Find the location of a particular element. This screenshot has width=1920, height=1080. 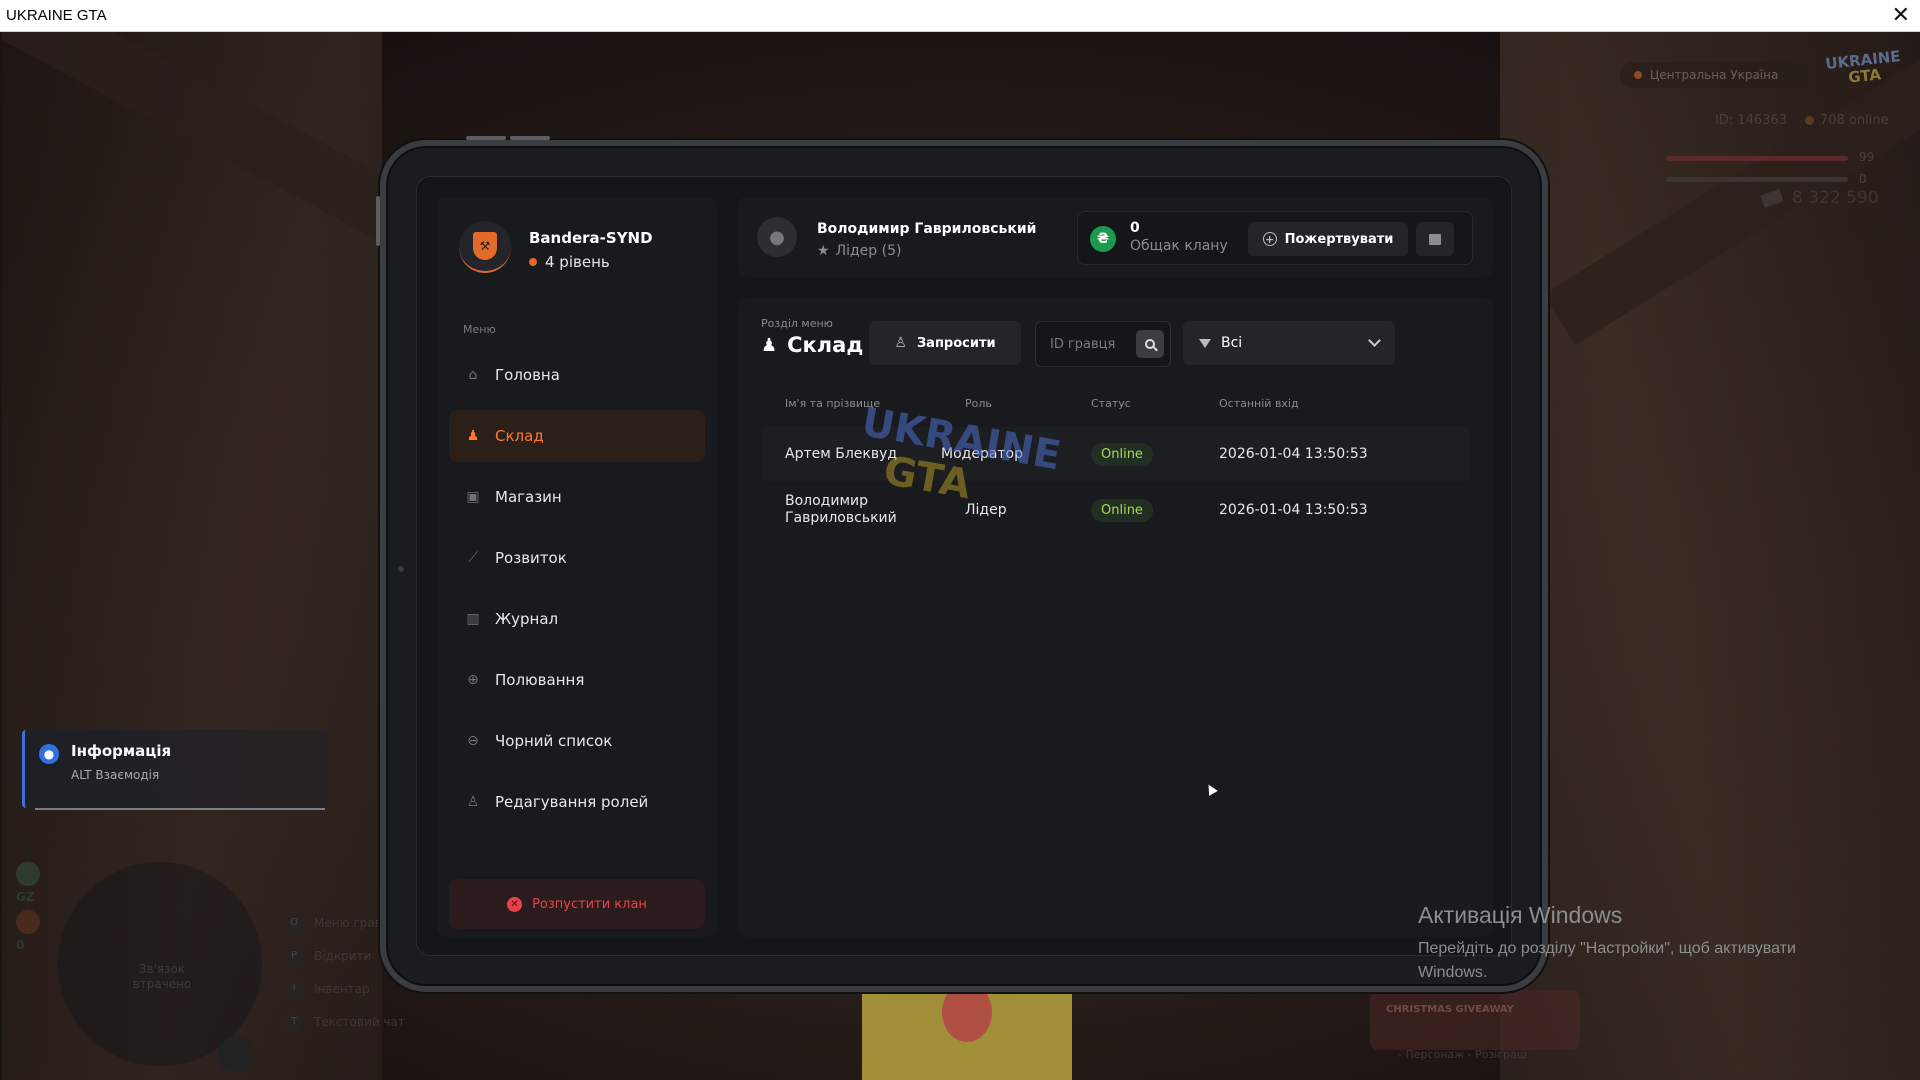

column-header-name: Ім'я та прізвище is located at coordinates (833, 403).